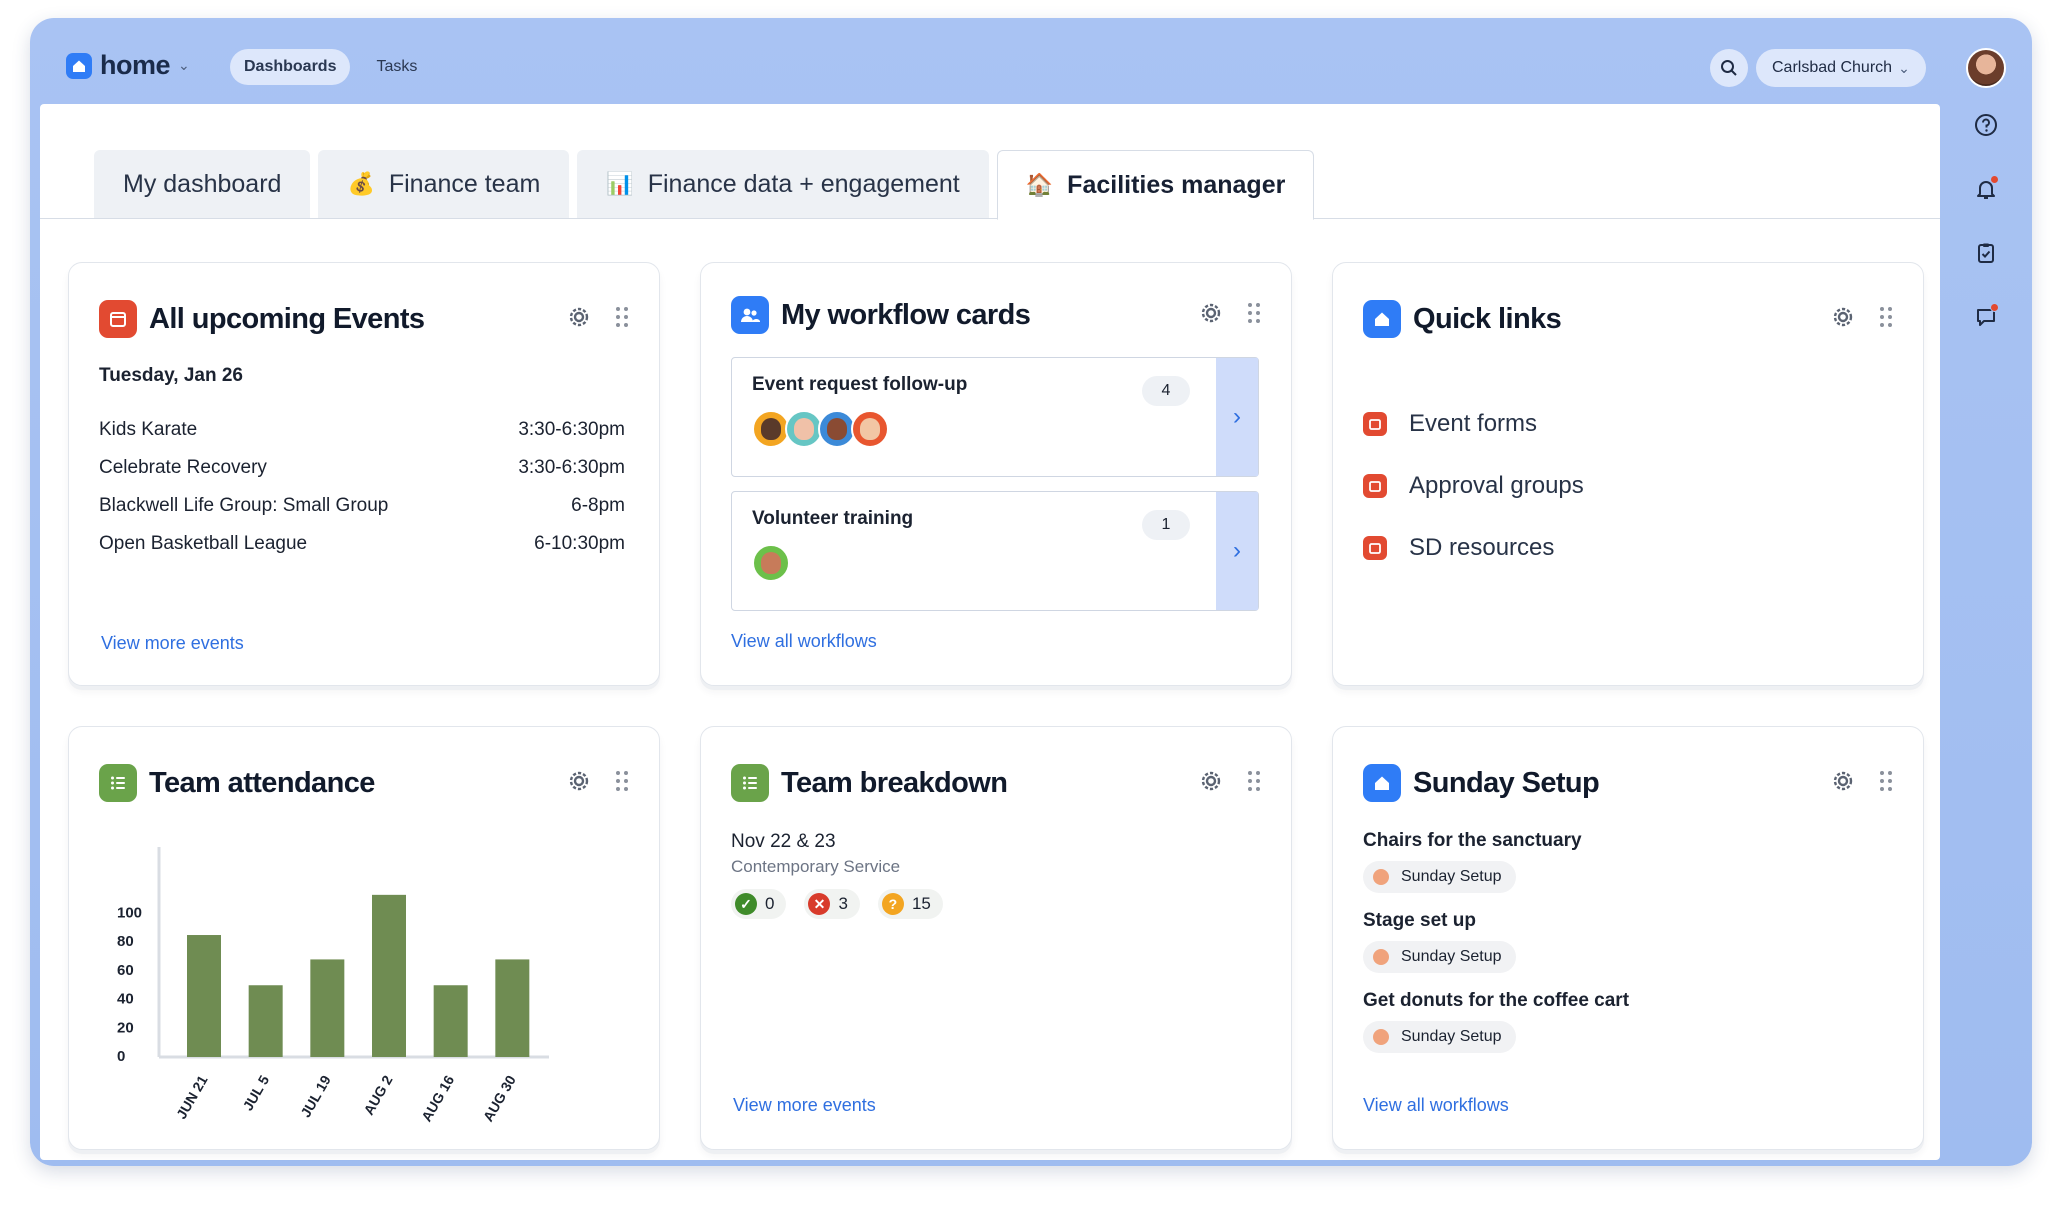  Describe the element at coordinates (1155, 185) in the screenshot. I see `tab-facilities-manager: 🏠 Facilities manager` at that location.